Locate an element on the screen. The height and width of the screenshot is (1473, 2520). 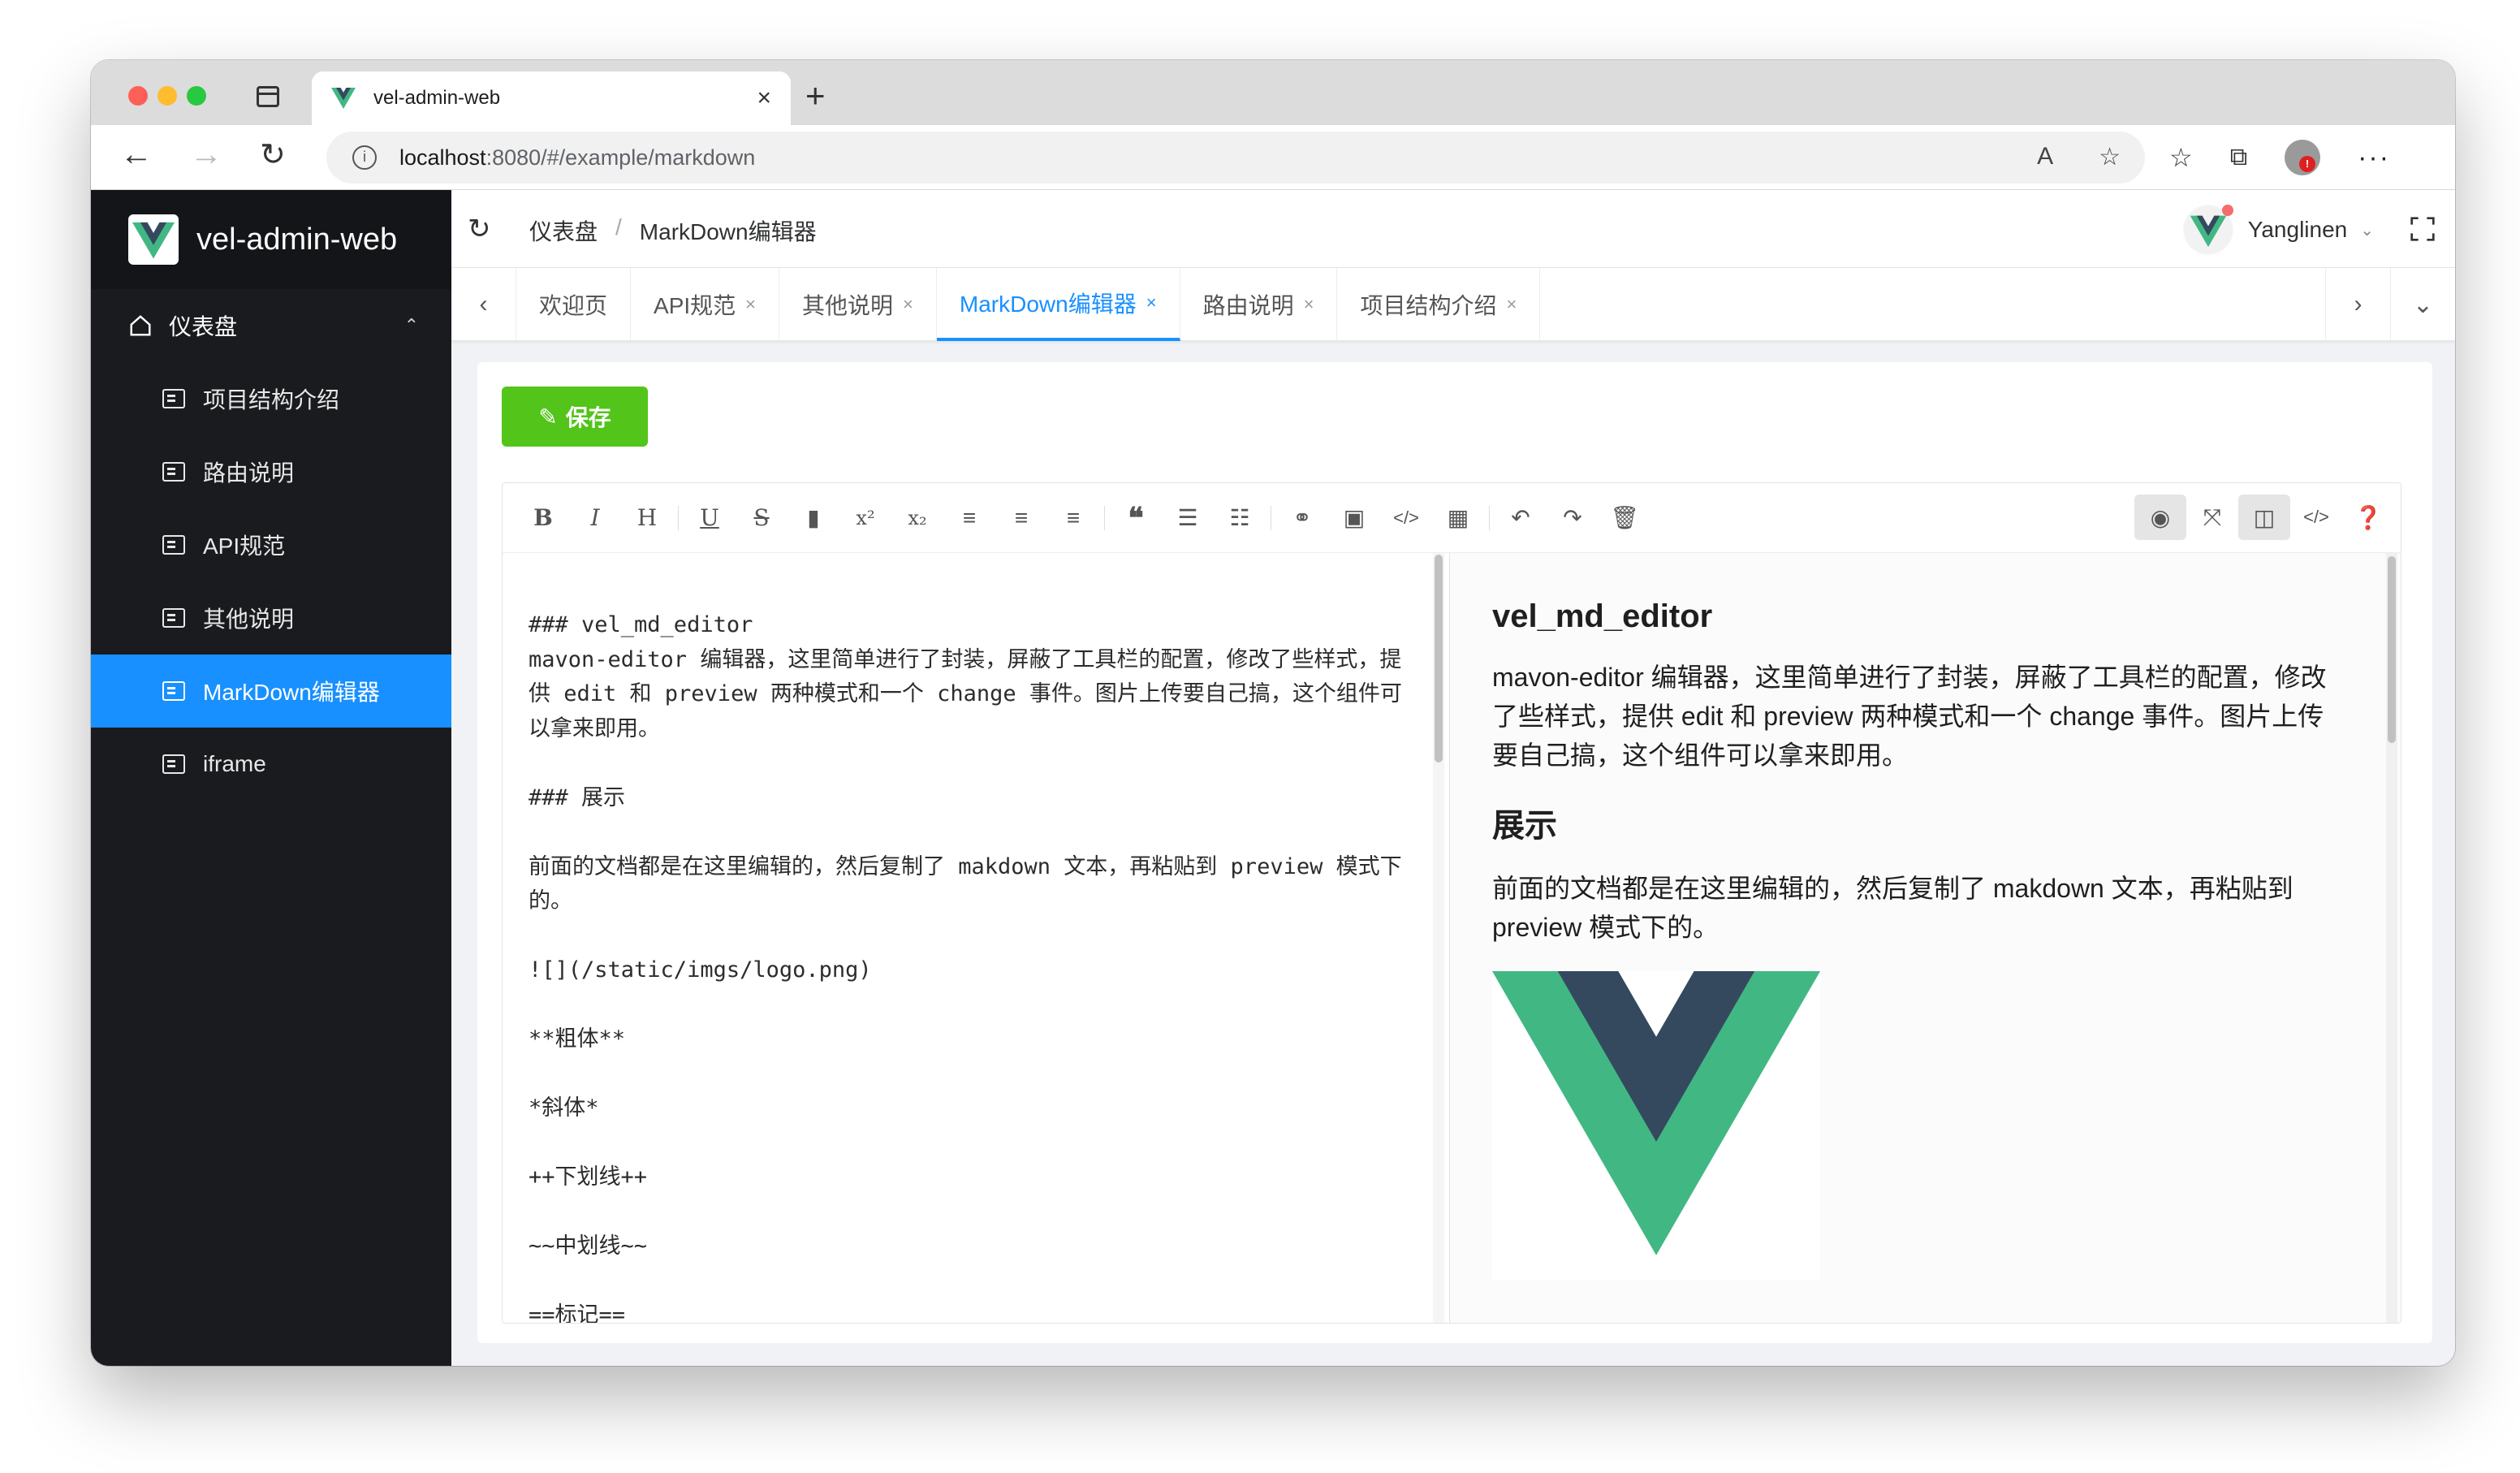
browser-tab-title: vel-admin-web is located at coordinates (437, 98).